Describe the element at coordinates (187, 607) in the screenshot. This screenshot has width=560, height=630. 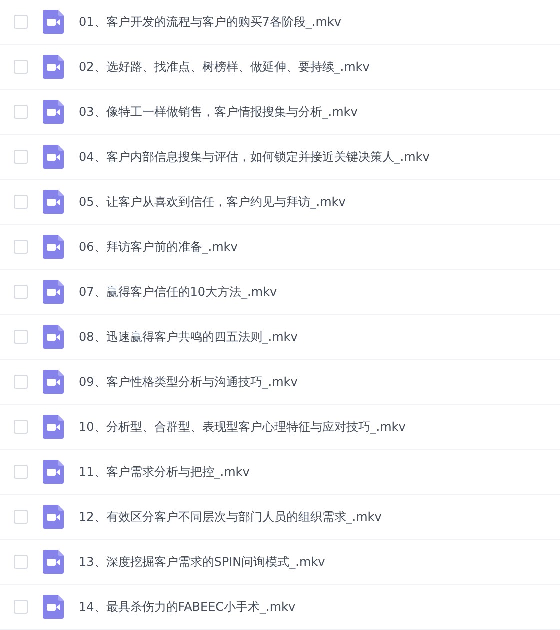
I see `file-name: 14、最具杀伤力的FABEEC小手术_.mkv` at that location.